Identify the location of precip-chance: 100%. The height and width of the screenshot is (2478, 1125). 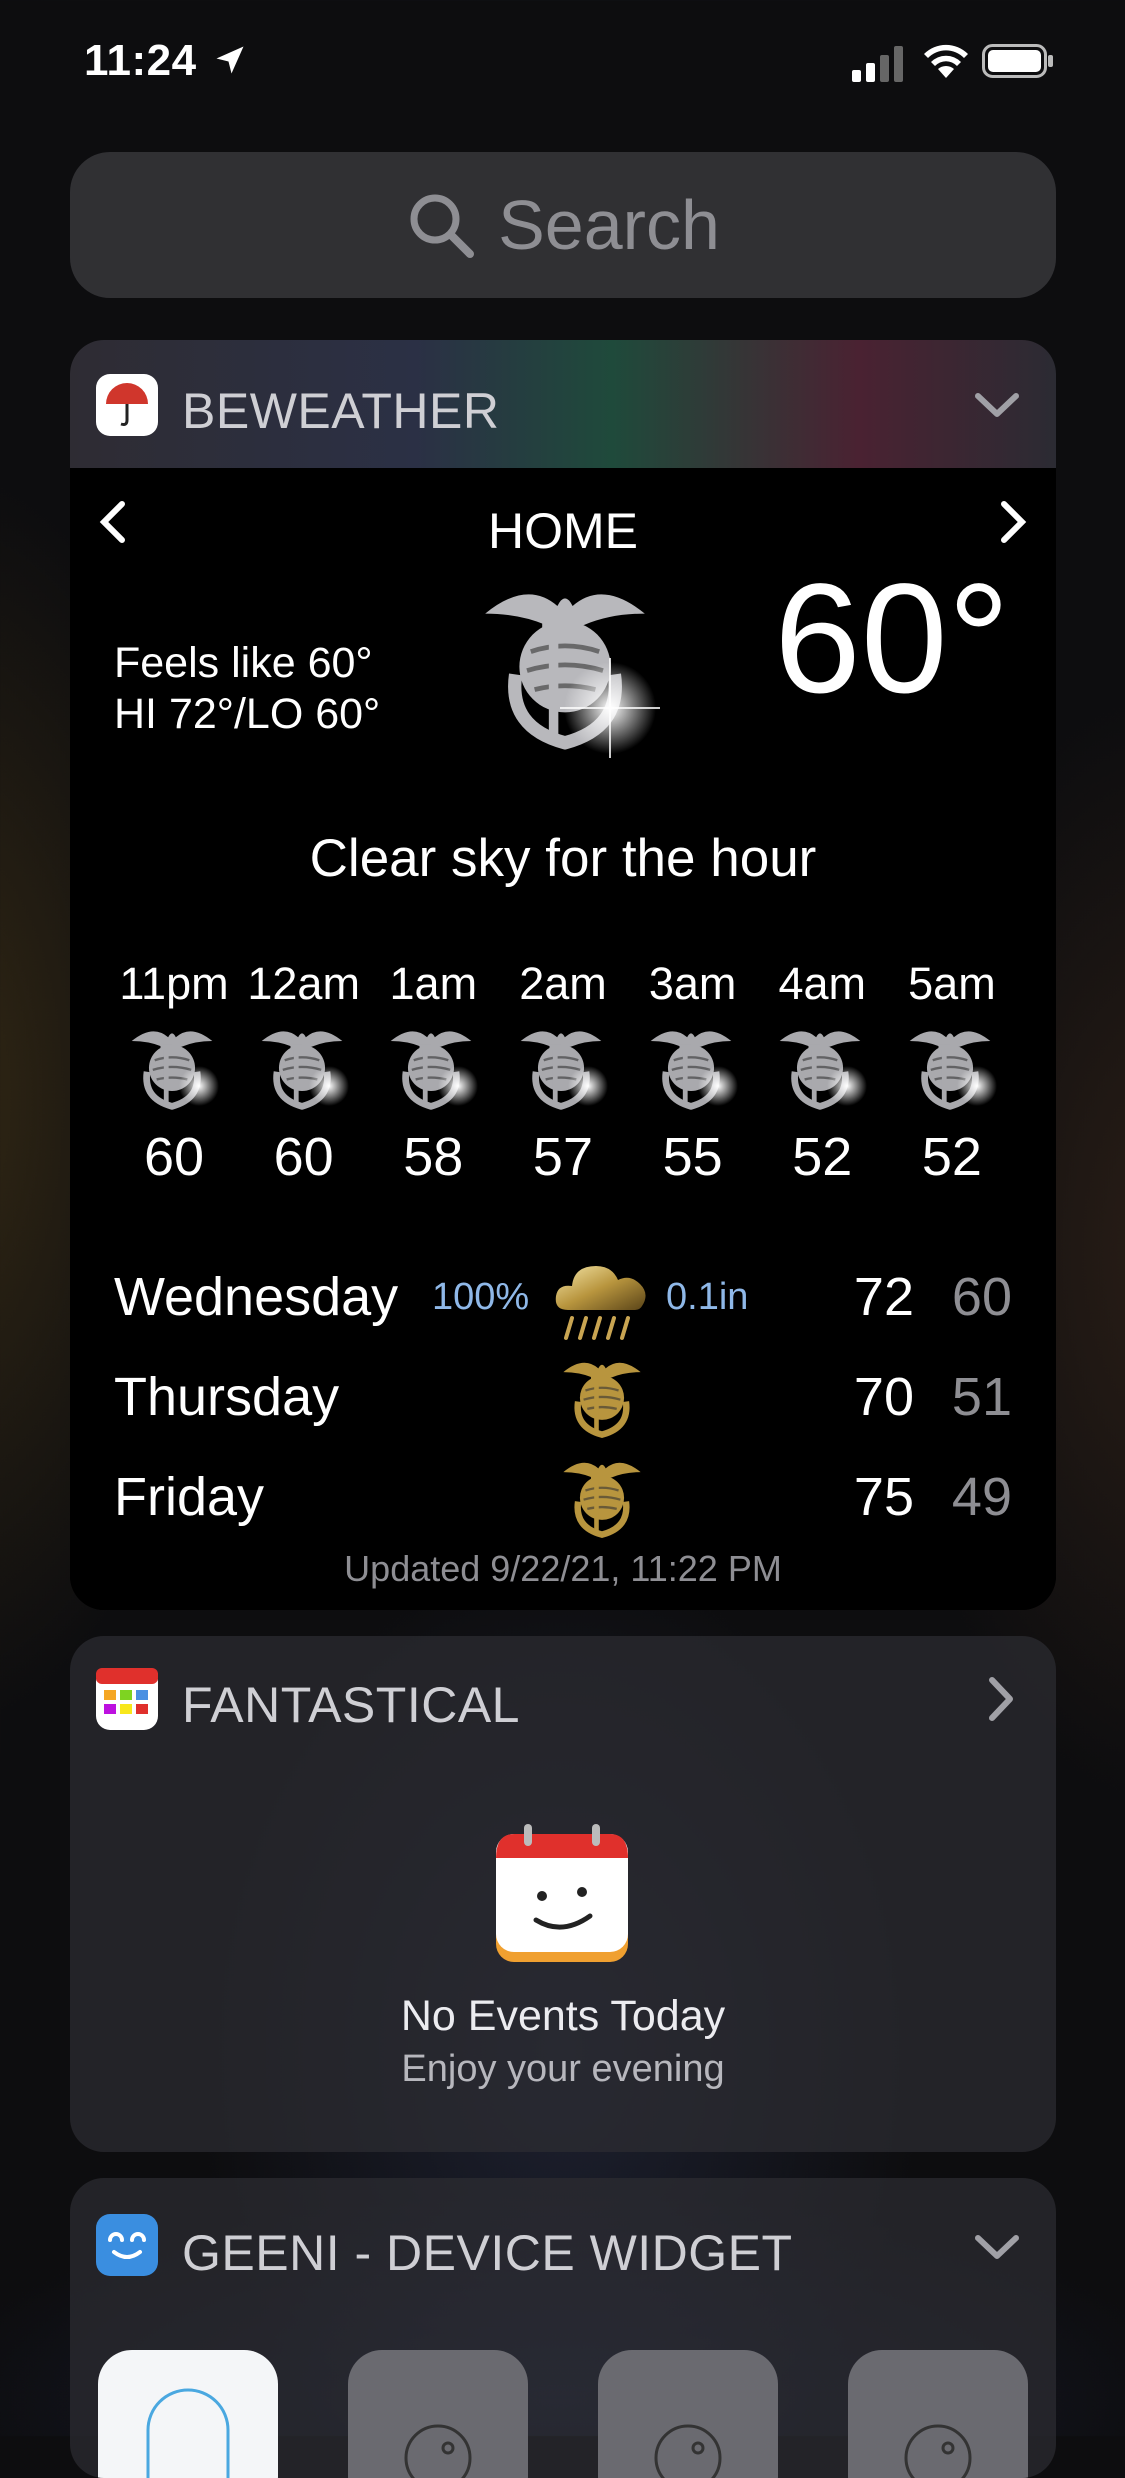
(481, 1297).